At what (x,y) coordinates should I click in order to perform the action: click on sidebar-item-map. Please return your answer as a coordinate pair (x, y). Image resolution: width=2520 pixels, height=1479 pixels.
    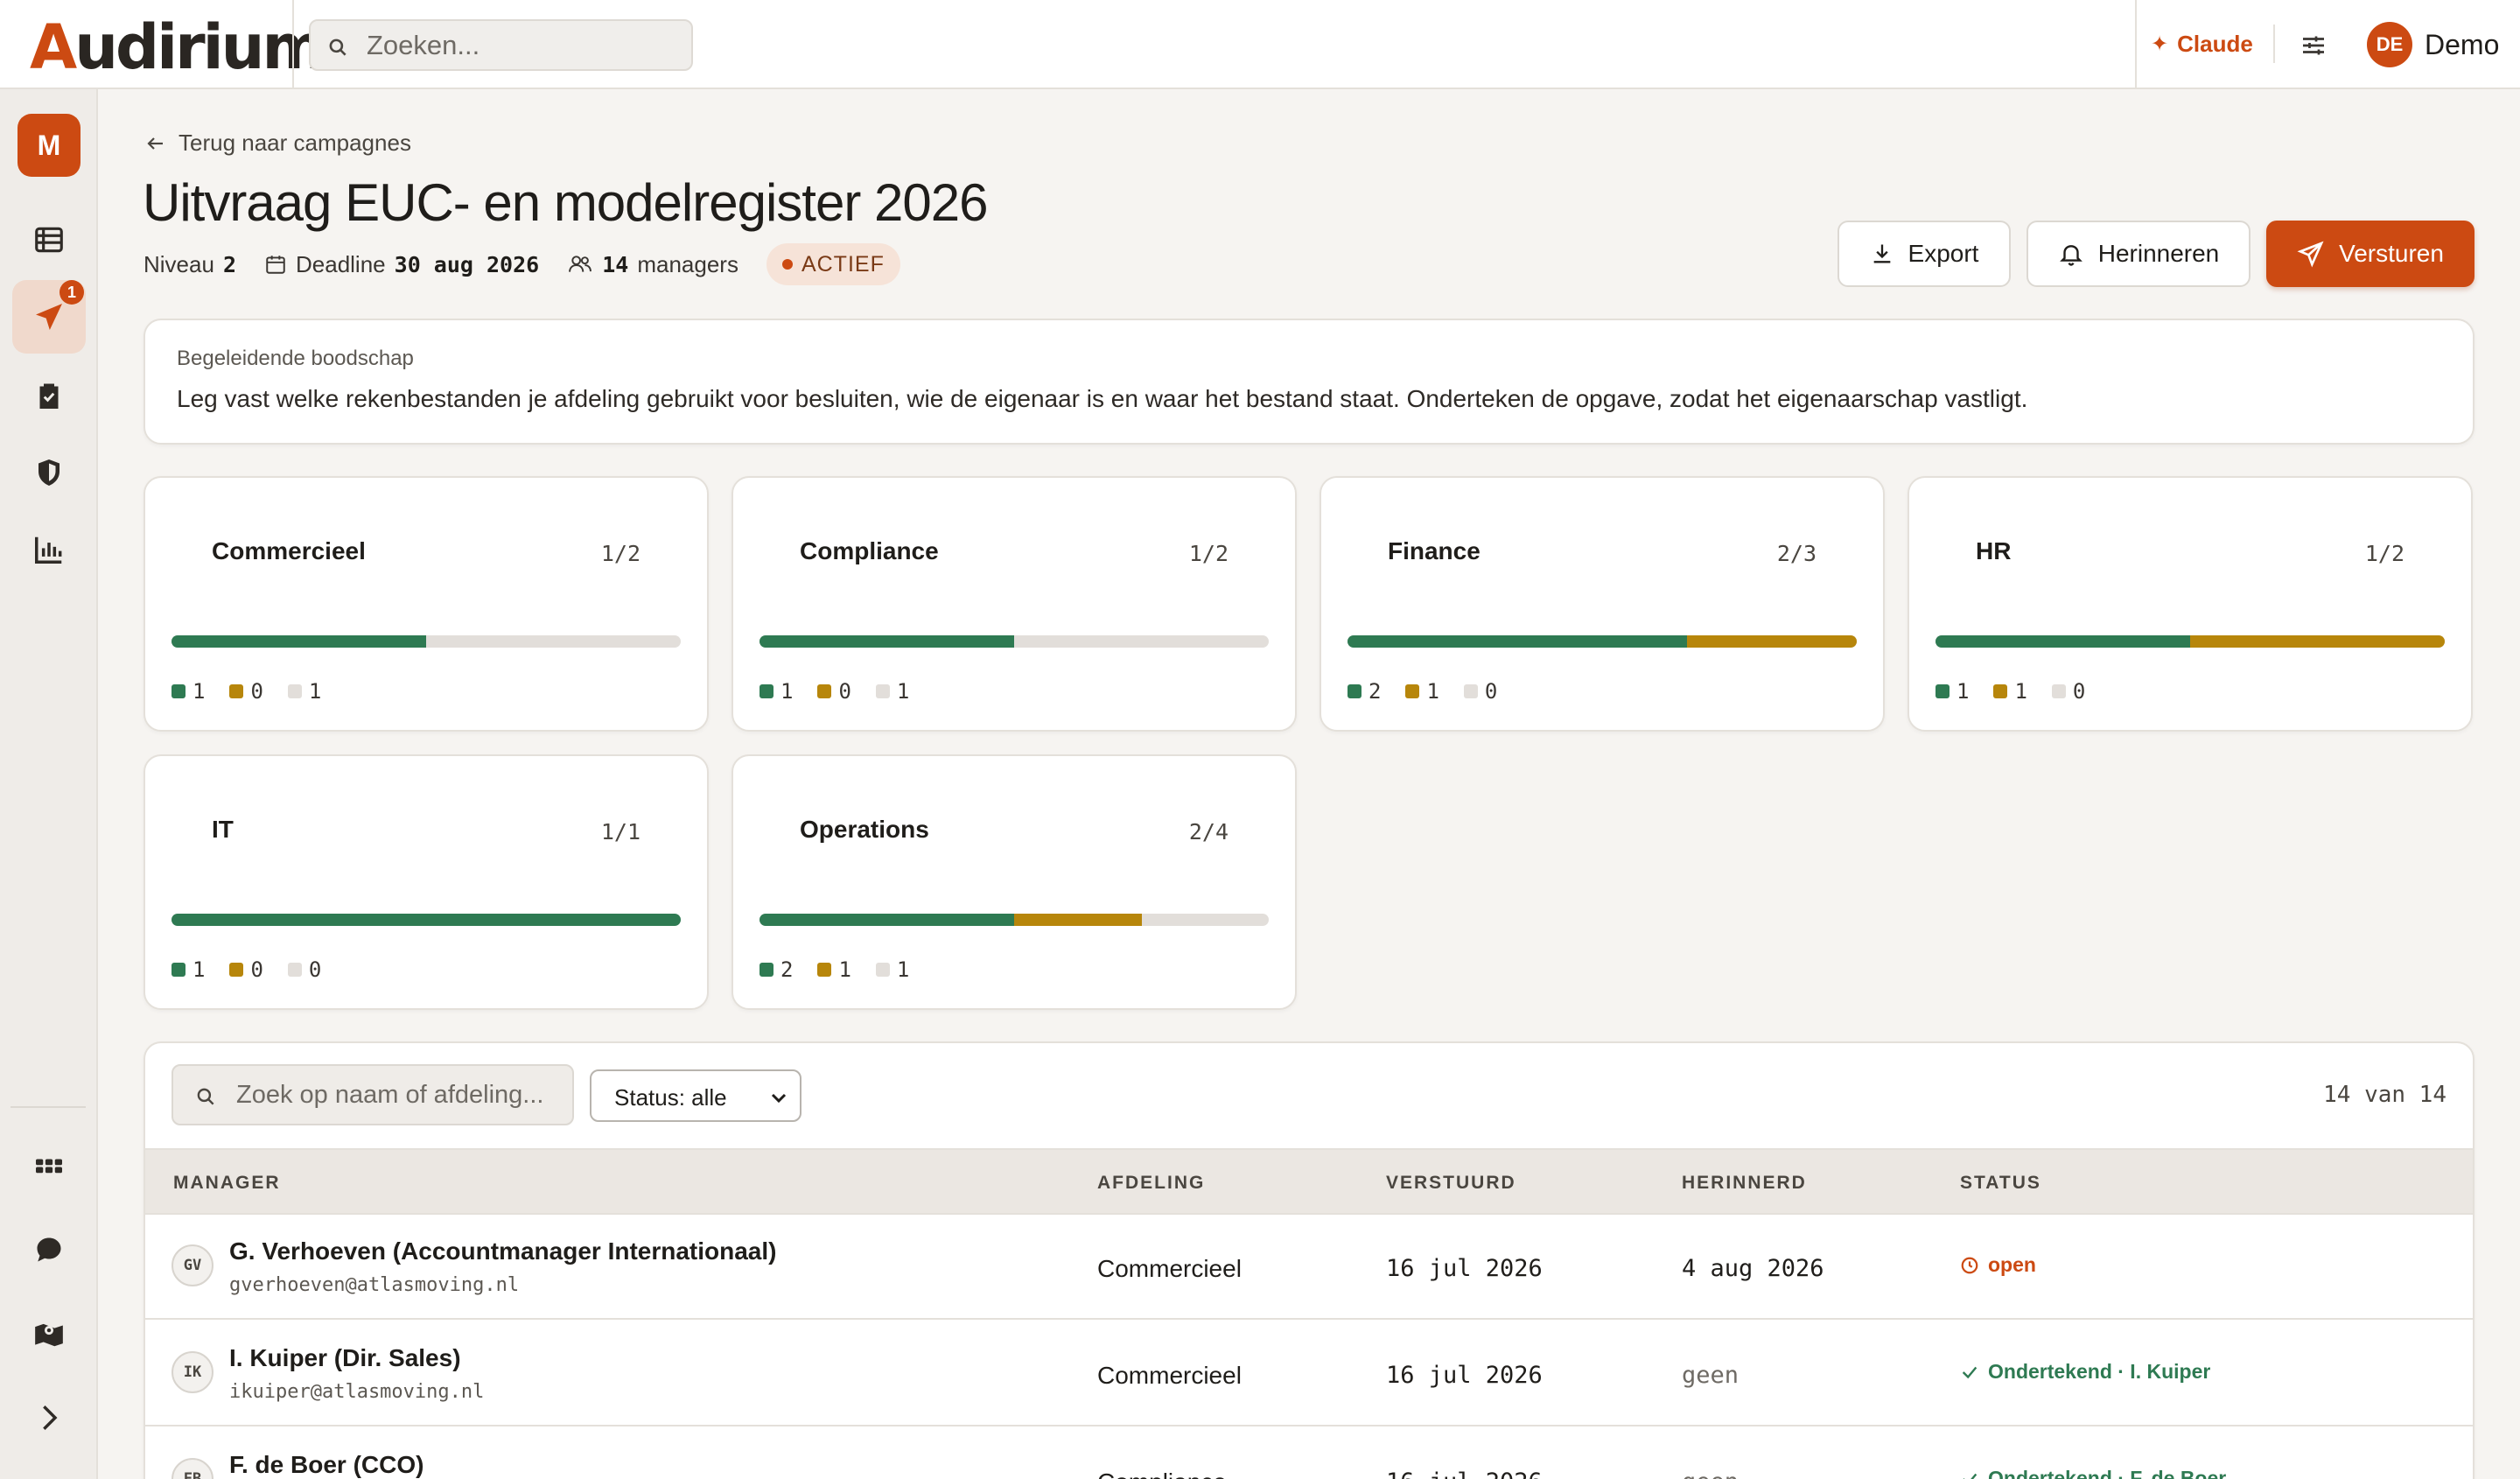
    Looking at the image, I should click on (49, 1334).